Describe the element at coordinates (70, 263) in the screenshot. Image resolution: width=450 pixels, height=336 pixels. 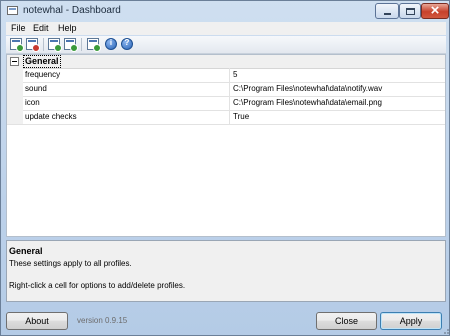
I see `description-text: These settings apply to all profiles.` at that location.